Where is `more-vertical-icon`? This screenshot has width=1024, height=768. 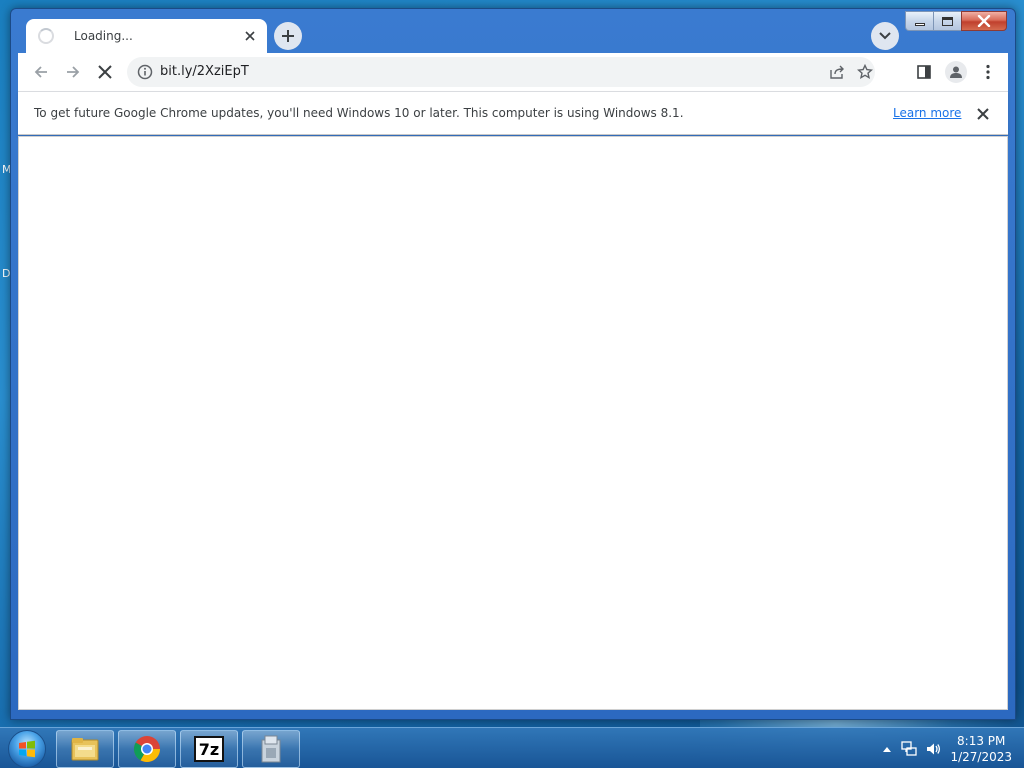
more-vertical-icon is located at coordinates (988, 72).